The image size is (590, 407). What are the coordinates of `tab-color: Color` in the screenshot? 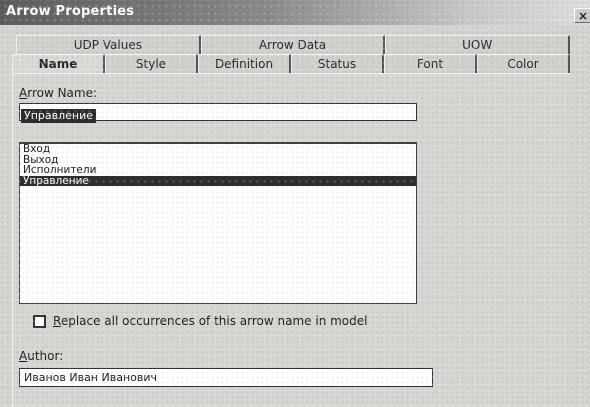 It's located at (523, 63).